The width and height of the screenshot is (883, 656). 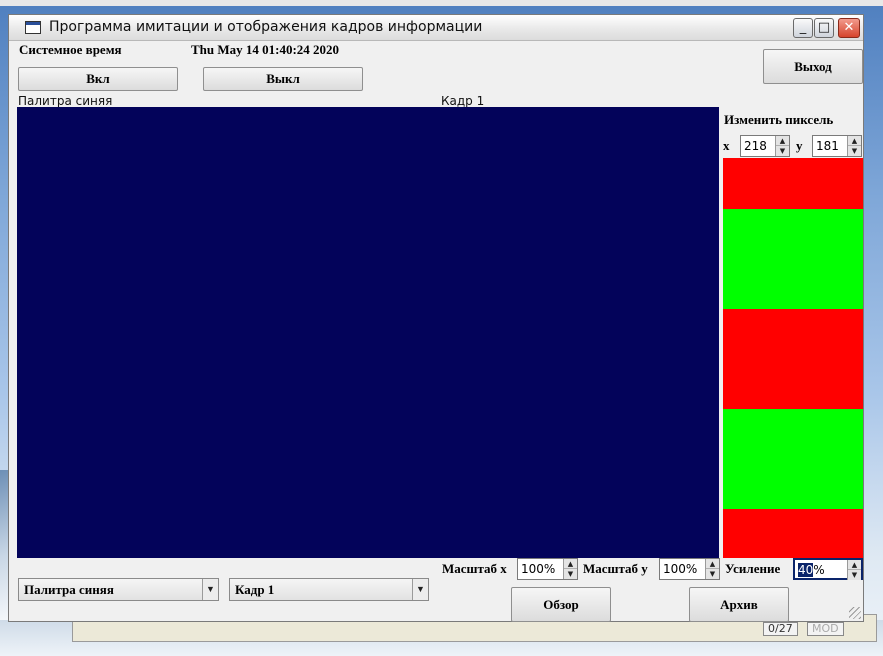 I want to click on gain-spinbox: 40% ▲ ▼, so click(x=828, y=569).